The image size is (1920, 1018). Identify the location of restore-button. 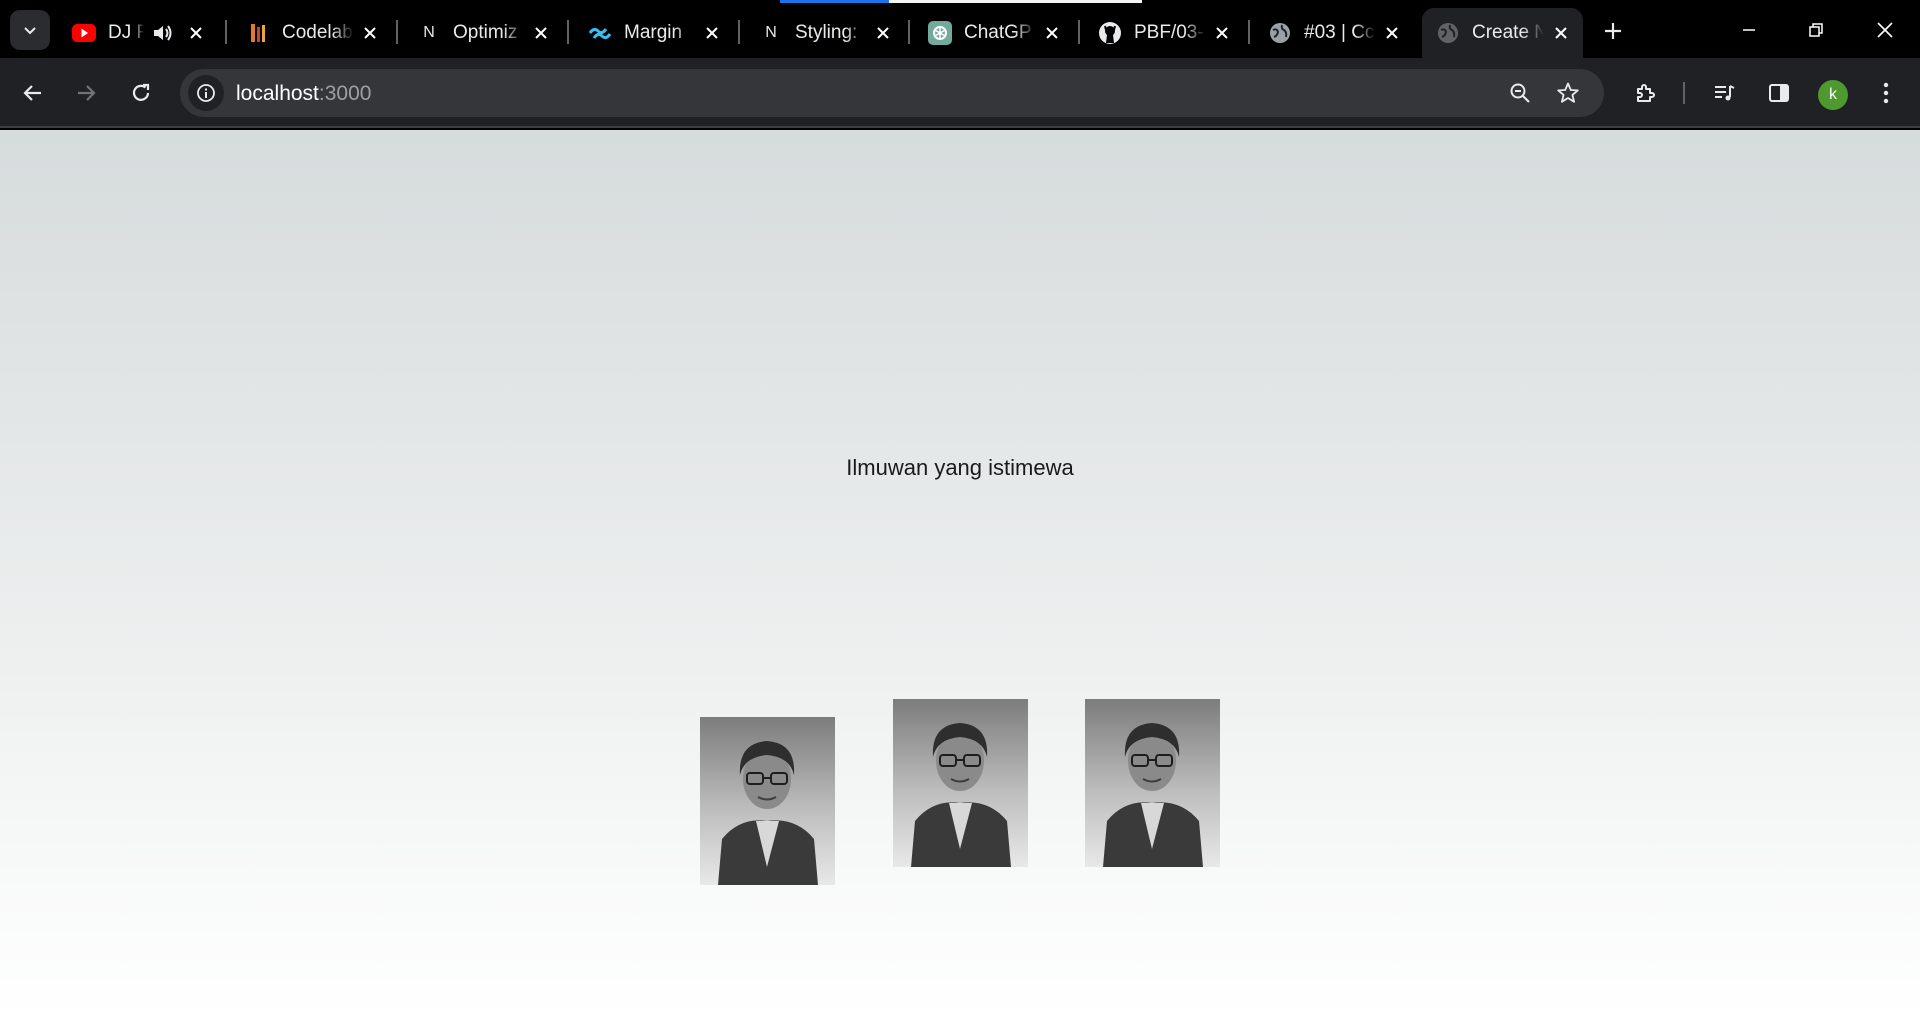
(1816, 30).